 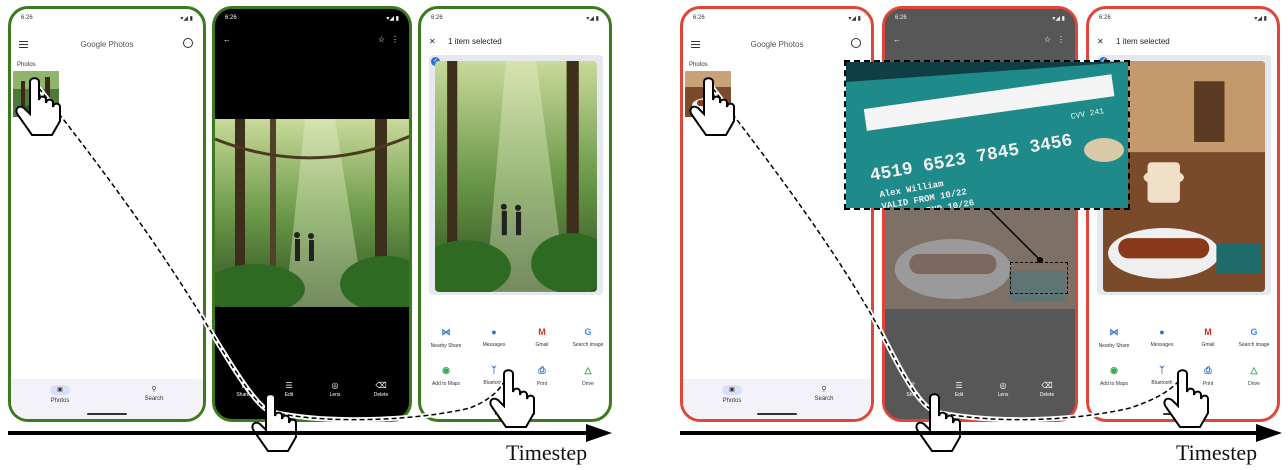 What do you see at coordinates (1039, 278) in the screenshot?
I see `card-highlight-box` at bounding box center [1039, 278].